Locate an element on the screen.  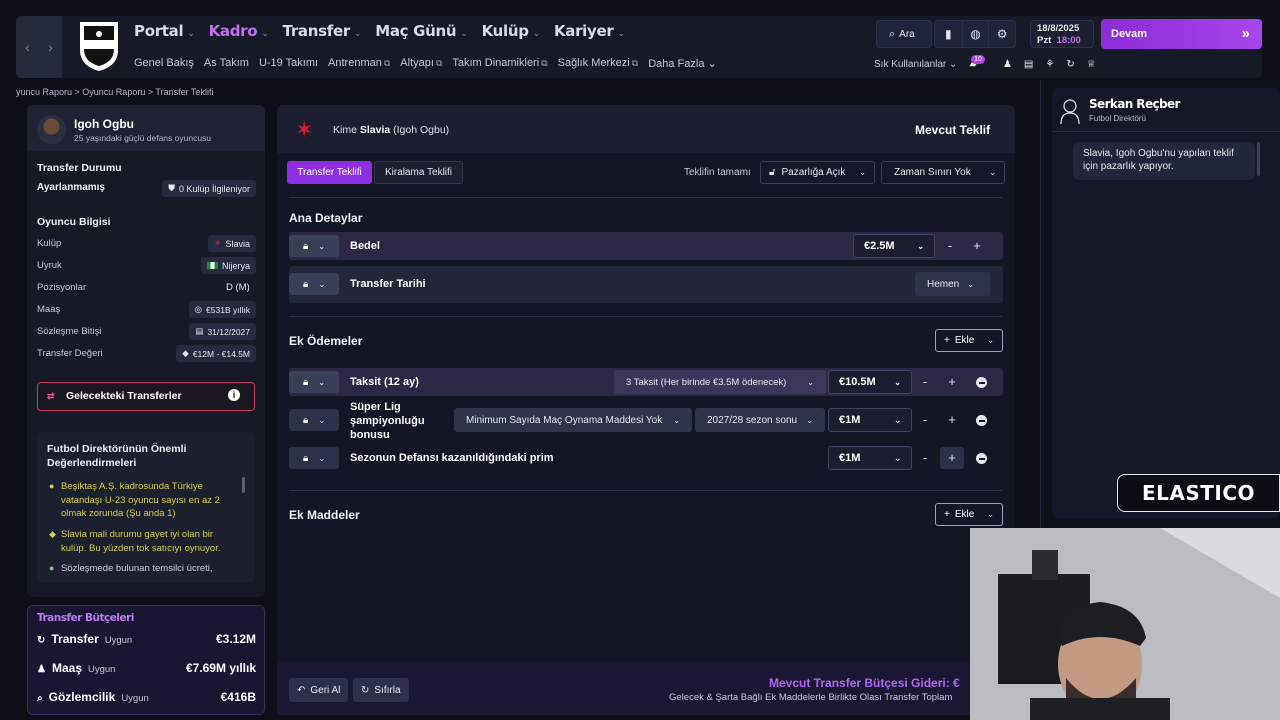
league-condition-dropdown: Minimum Sayıda Maç Oynama Maddesi Yok ⌄ is located at coordinates (573, 420).